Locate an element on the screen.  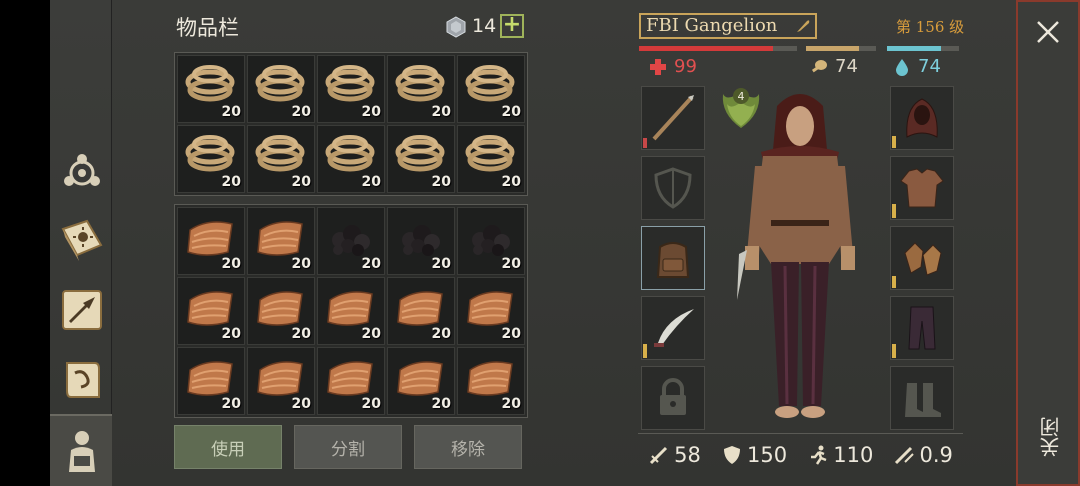
sun-book-icon is located at coordinates (82, 240).